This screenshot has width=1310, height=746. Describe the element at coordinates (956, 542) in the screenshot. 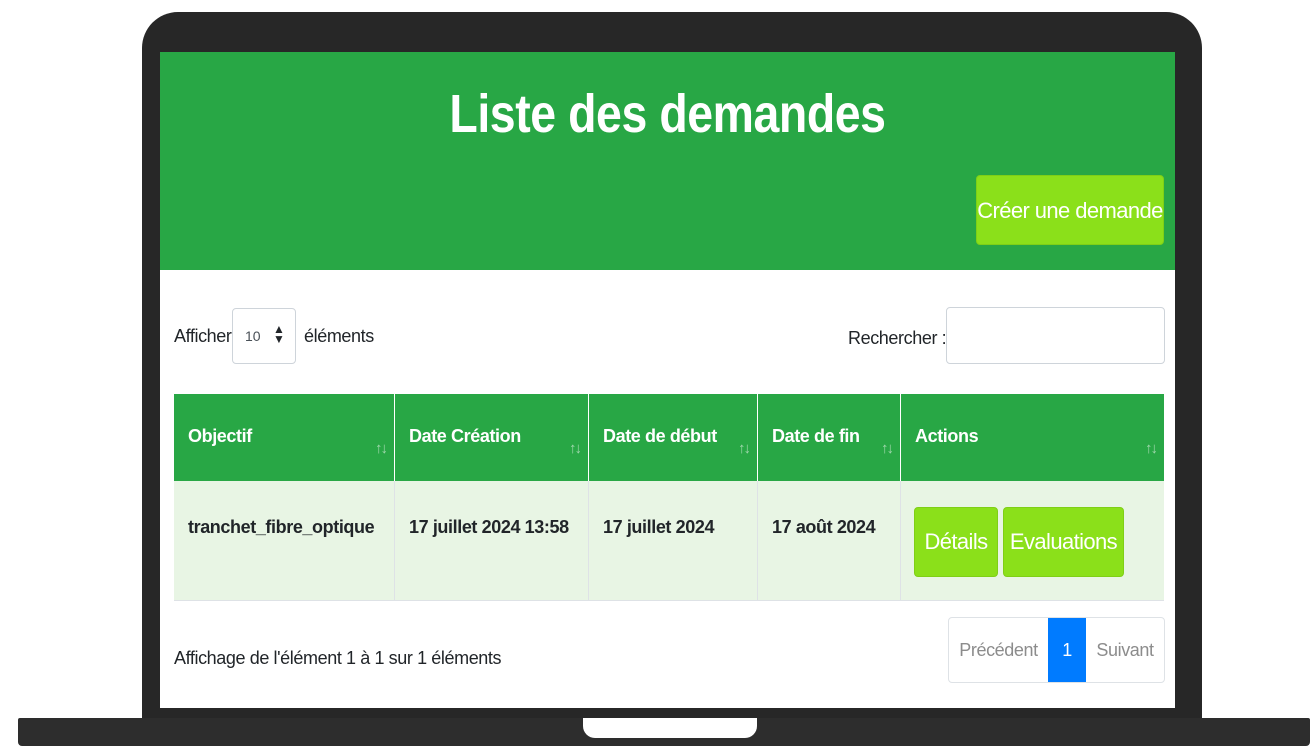

I see `details-button: Détails` at that location.